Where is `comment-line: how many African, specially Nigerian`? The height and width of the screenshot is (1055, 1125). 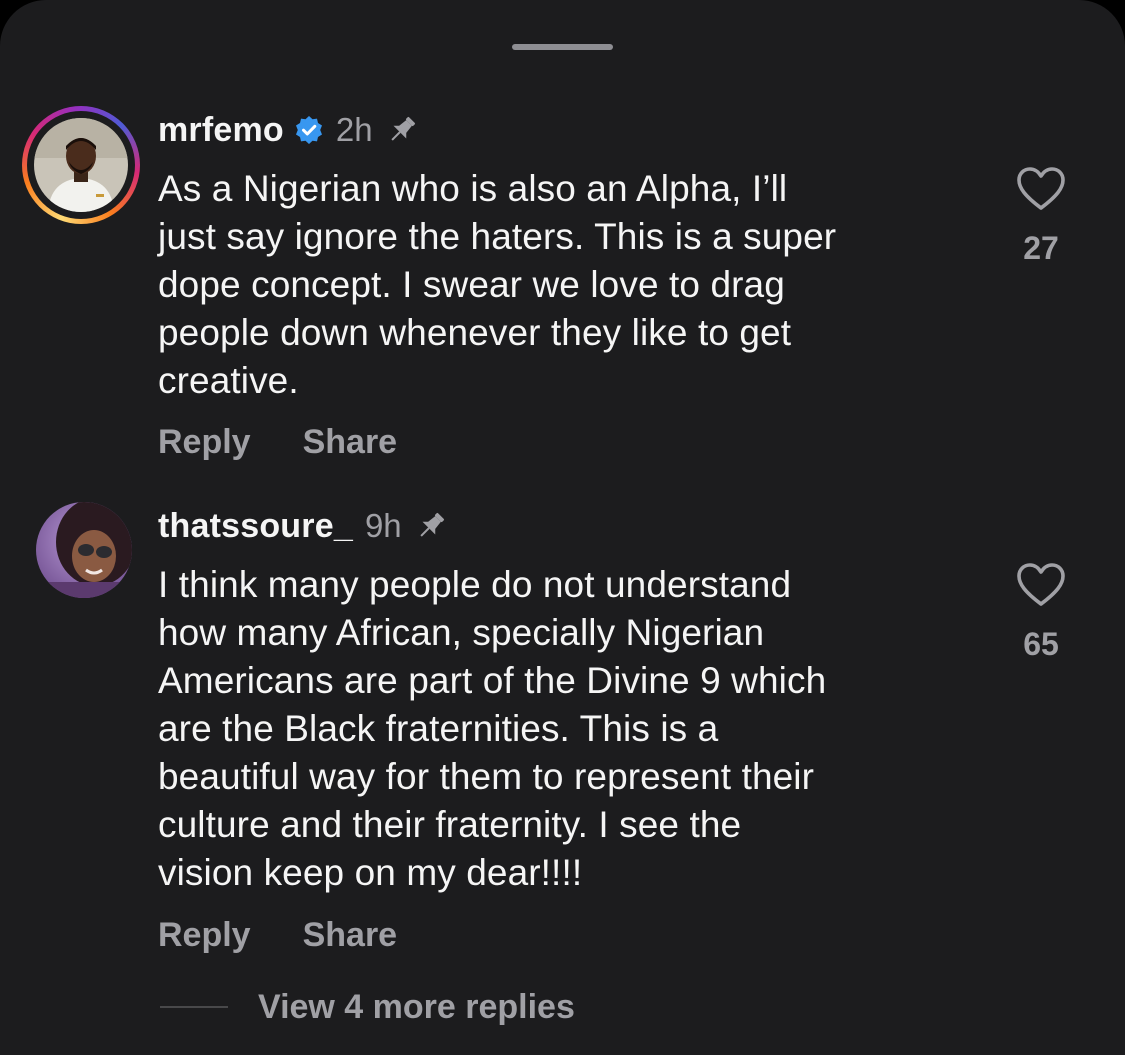 comment-line: how many African, specially Nigerian is located at coordinates (461, 632).